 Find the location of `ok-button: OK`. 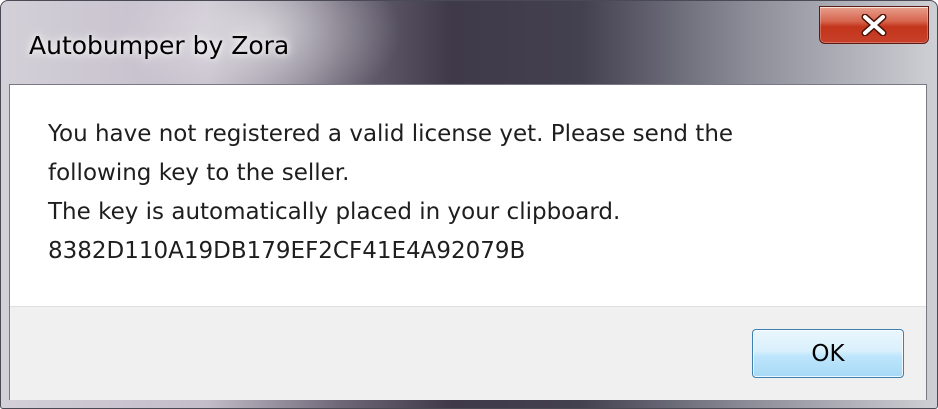

ok-button: OK is located at coordinates (828, 353).